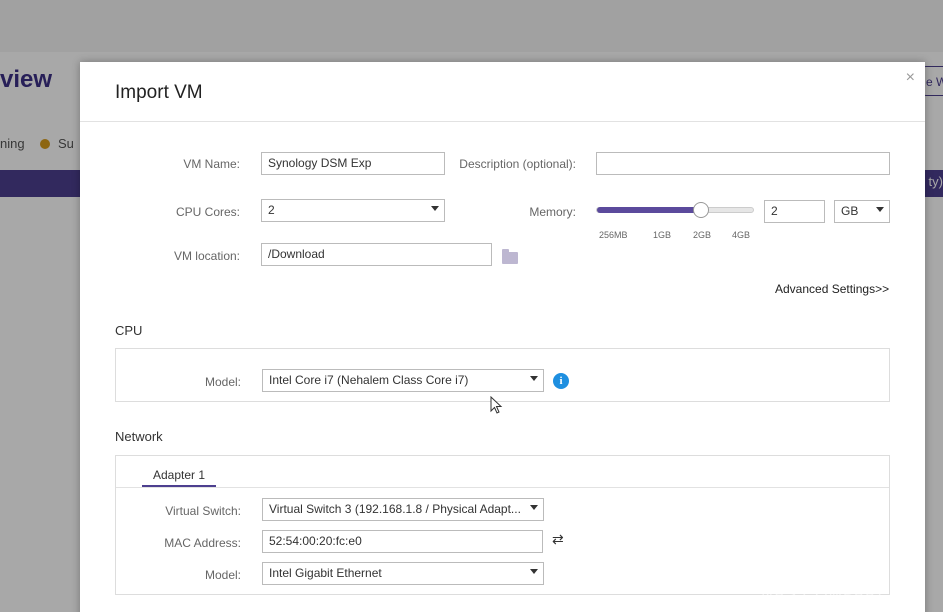 This screenshot has width=943, height=612. What do you see at coordinates (794, 211) in the screenshot?
I see `memory-size-input: 2` at bounding box center [794, 211].